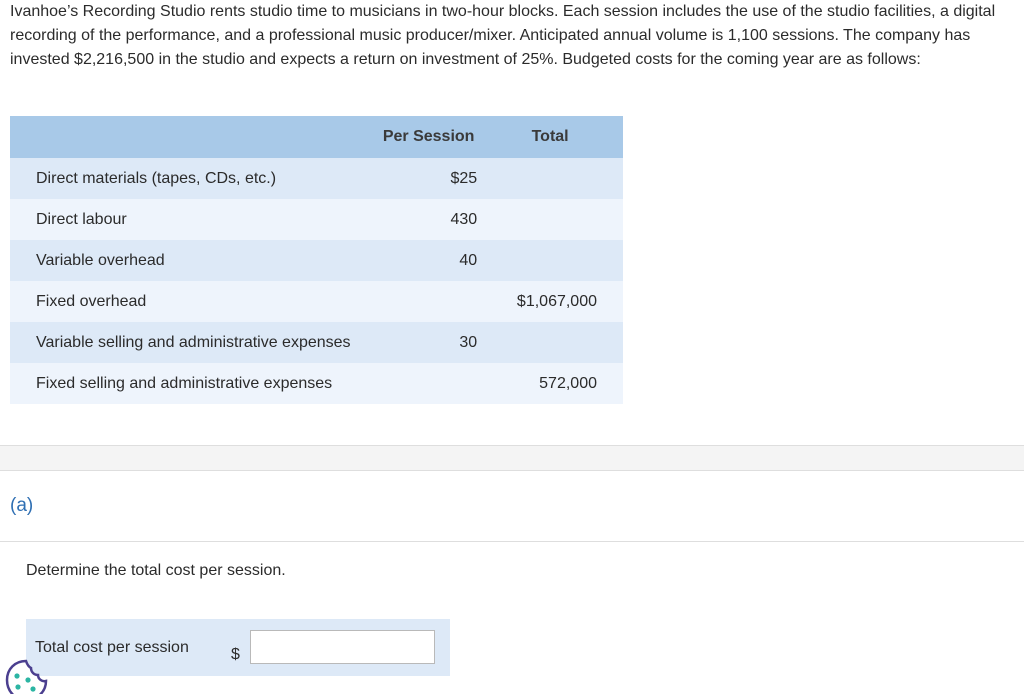 This screenshot has width=1024, height=694. I want to click on row-per-session: 40, so click(468, 260).